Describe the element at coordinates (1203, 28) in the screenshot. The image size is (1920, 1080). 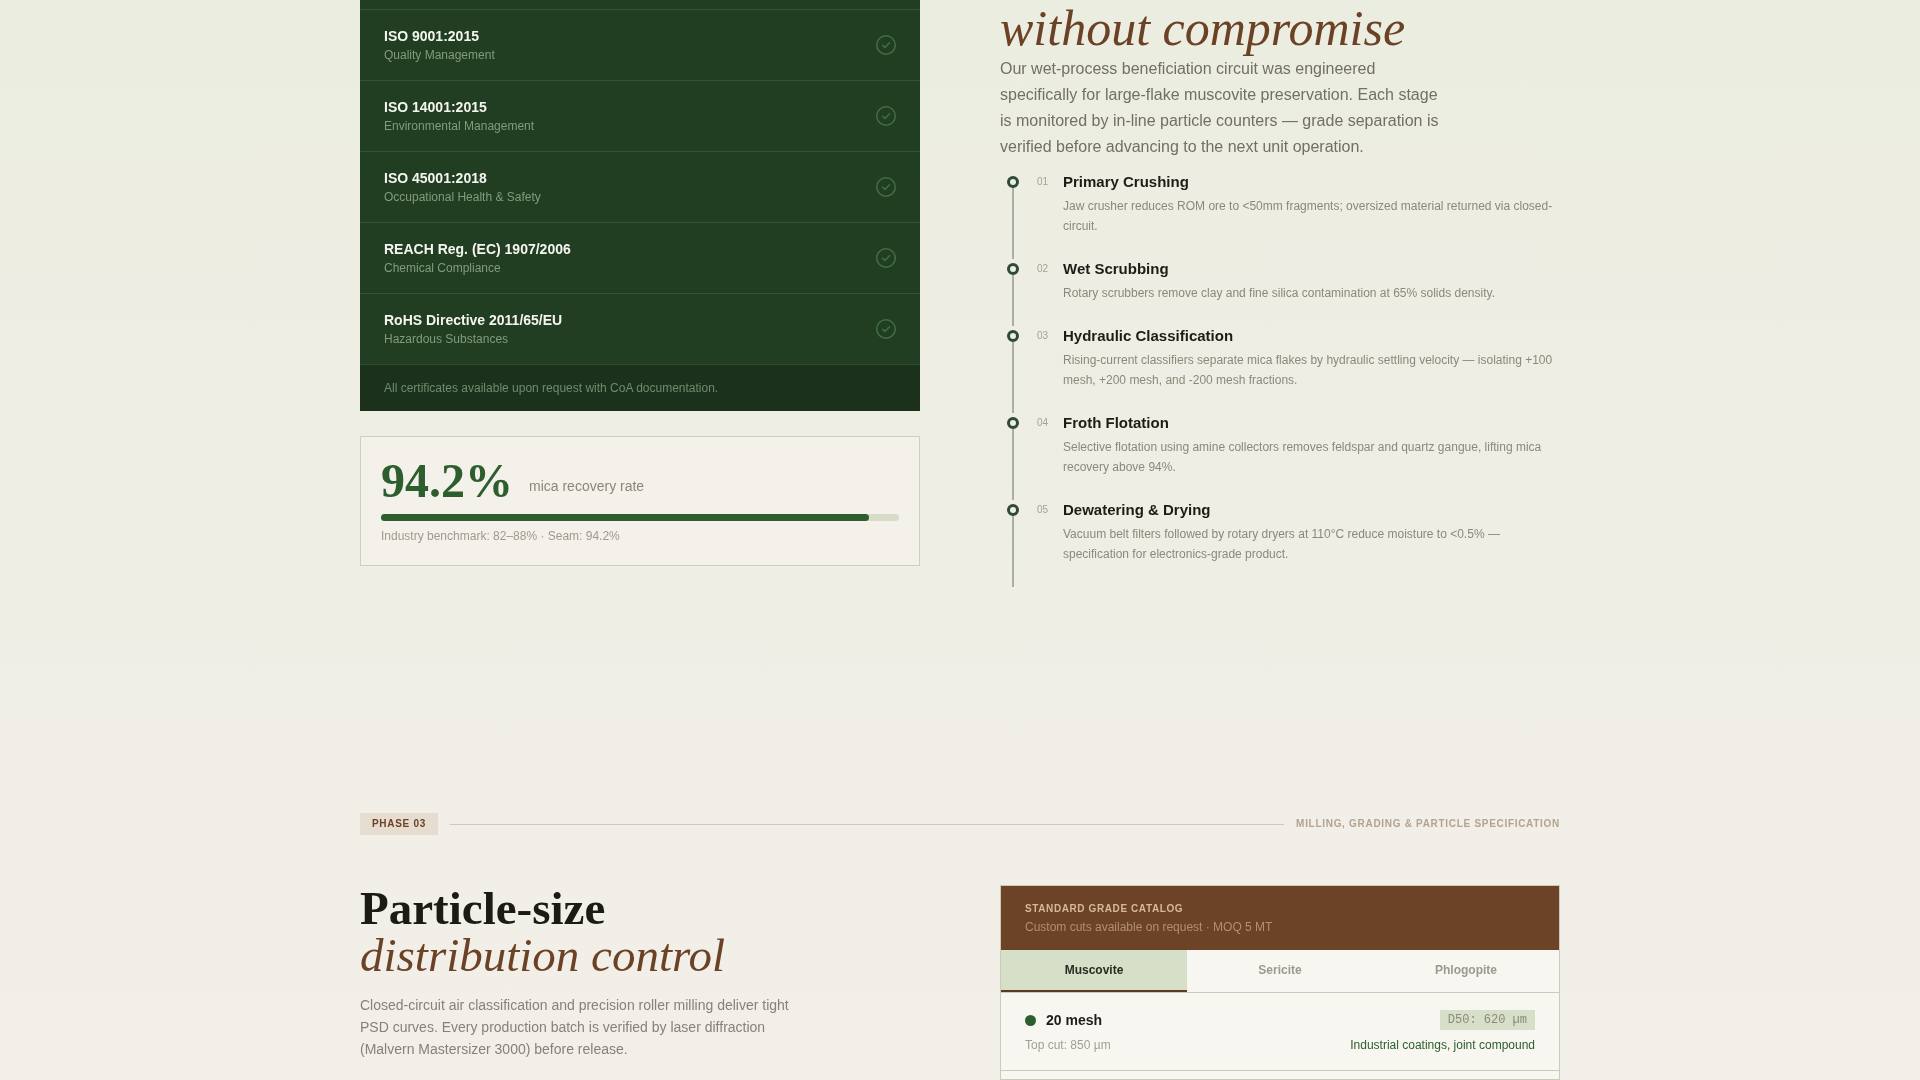
I see `section-heading: without compromise` at that location.